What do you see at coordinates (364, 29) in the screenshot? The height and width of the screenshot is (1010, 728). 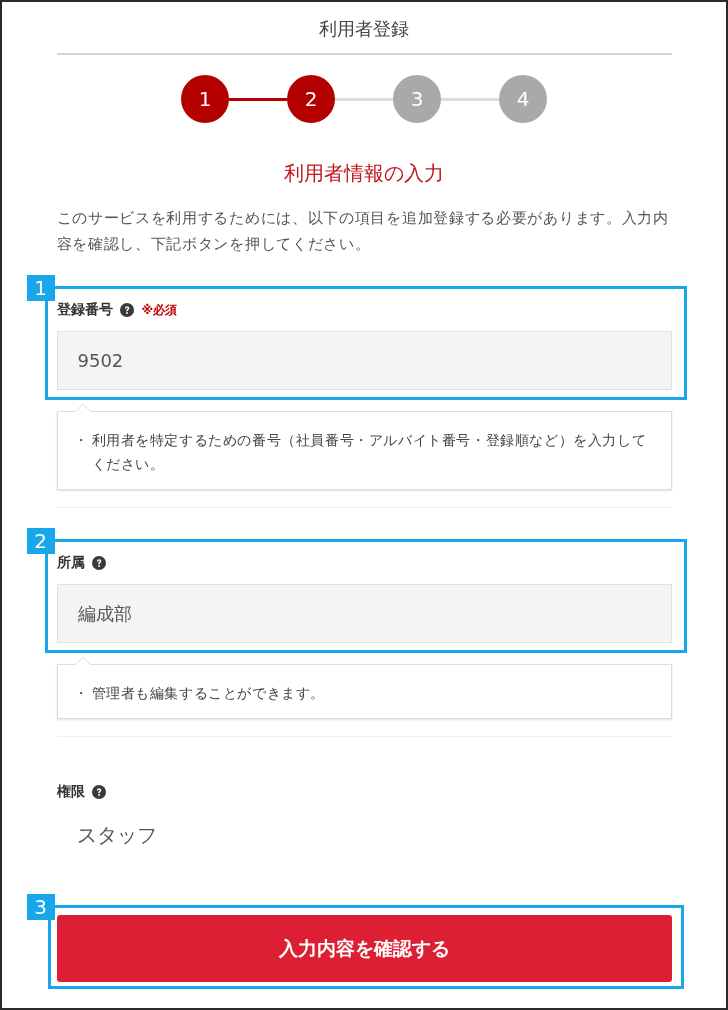 I see `page-title: 利用者登録` at bounding box center [364, 29].